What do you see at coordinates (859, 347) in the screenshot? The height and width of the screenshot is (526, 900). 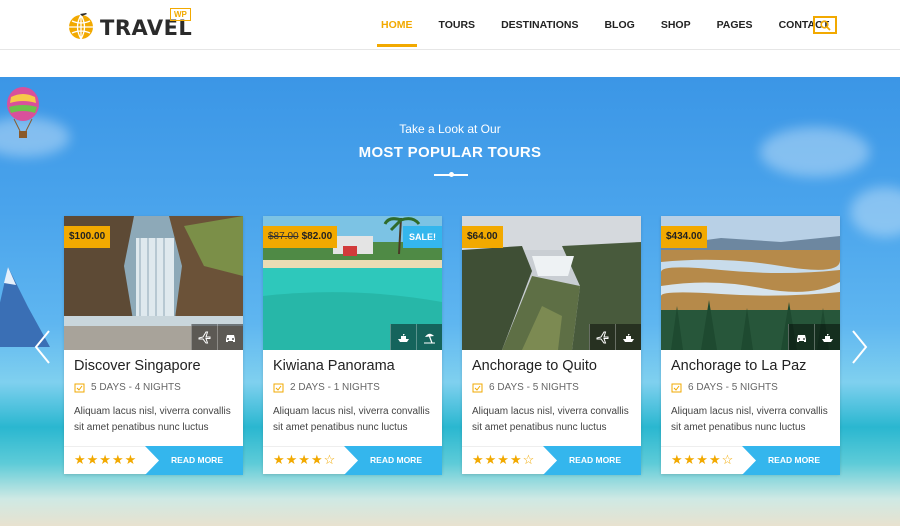 I see `carousel-next-arrow-icon` at bounding box center [859, 347].